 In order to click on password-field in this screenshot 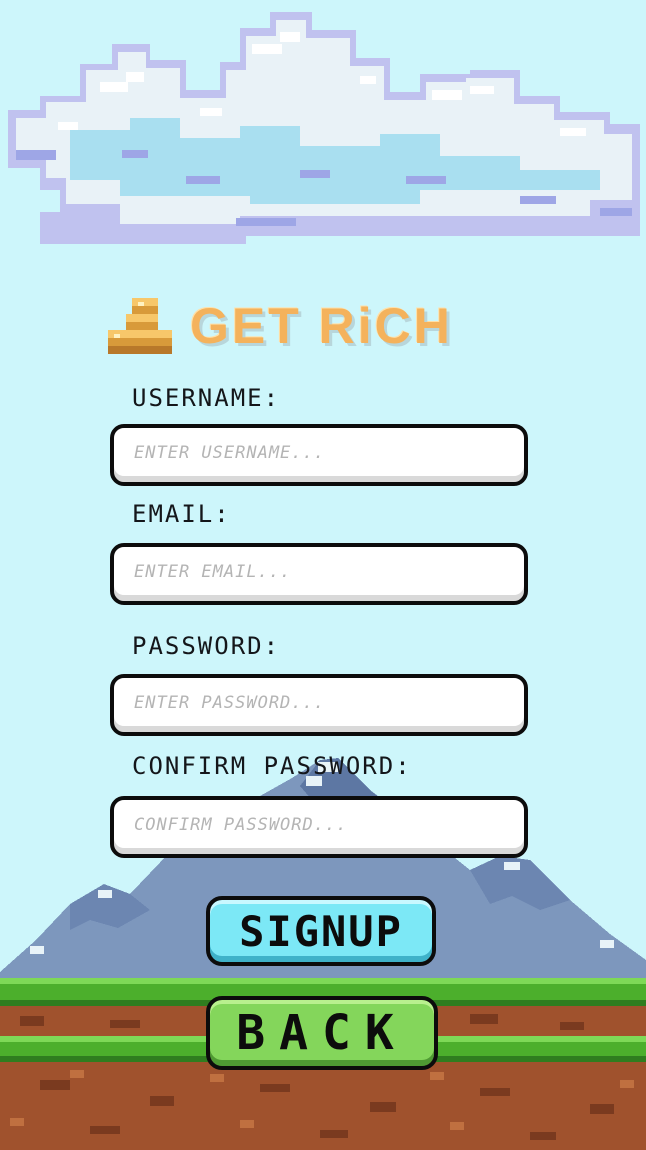, I will do `click(319, 705)`.